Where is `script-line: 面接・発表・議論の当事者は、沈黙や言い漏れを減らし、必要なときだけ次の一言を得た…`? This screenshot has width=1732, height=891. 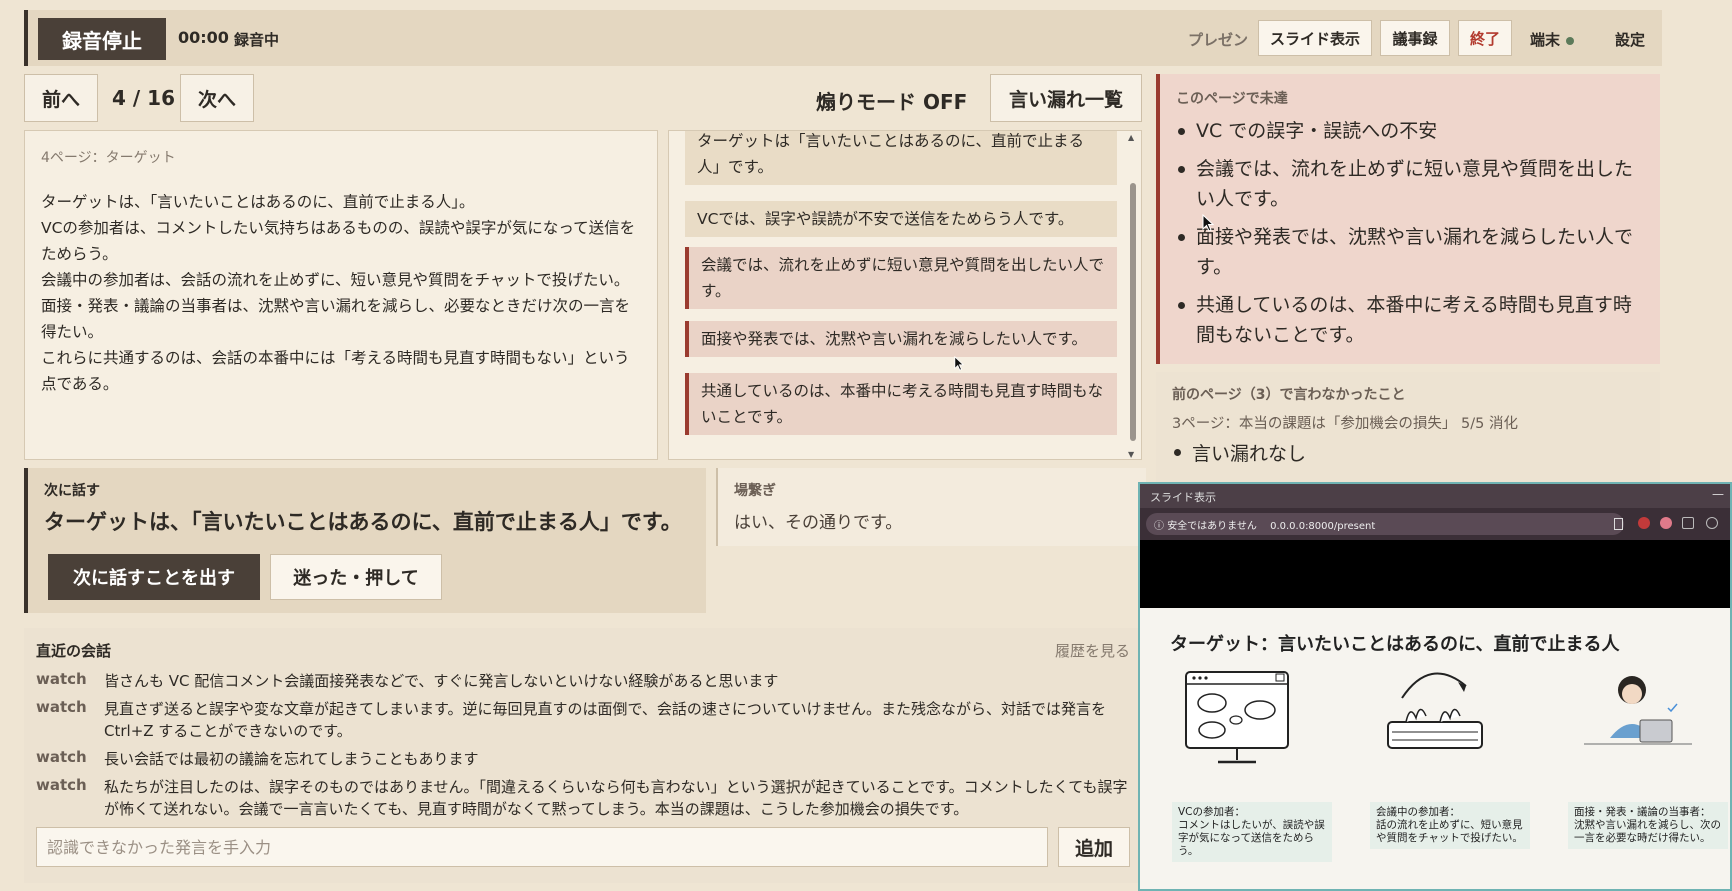 script-line: 面接・発表・議論の当事者は、沈黙や言い漏れを減らし、必要なときだけ次の一言を得た… is located at coordinates (336, 319).